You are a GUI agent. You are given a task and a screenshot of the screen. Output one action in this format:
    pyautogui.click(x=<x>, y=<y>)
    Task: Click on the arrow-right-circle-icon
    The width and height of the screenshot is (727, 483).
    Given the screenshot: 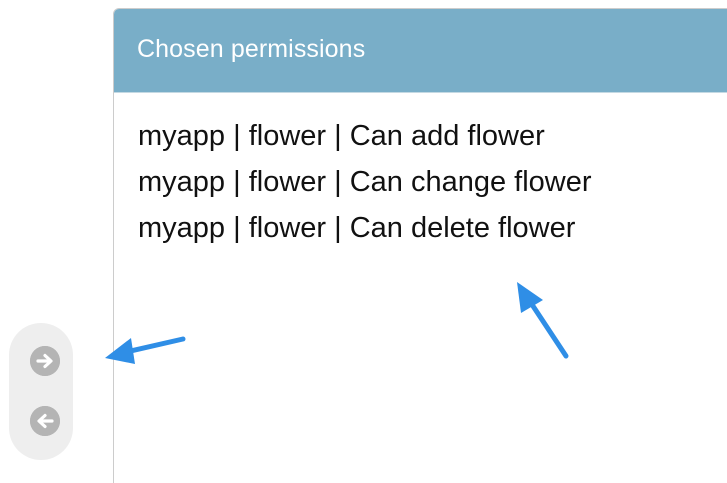 What is the action you would take?
    pyautogui.click(x=45, y=361)
    